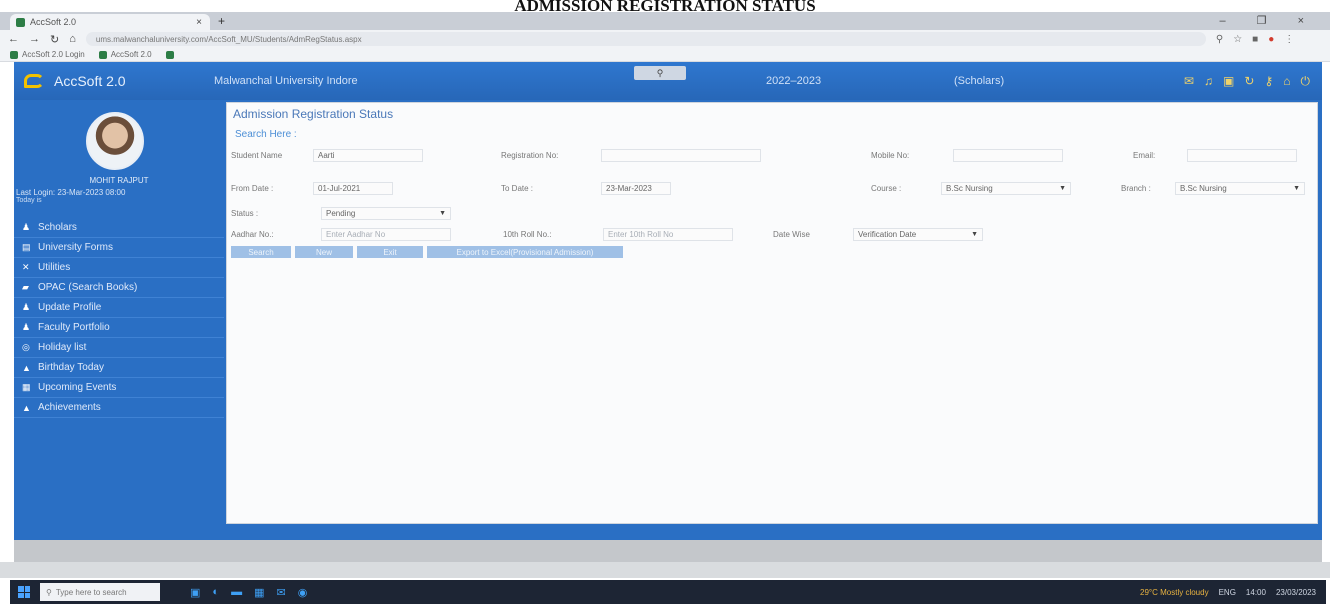  Describe the element at coordinates (1240, 188) in the screenshot. I see `branch-select: B.Sc Nursing ▼` at that location.